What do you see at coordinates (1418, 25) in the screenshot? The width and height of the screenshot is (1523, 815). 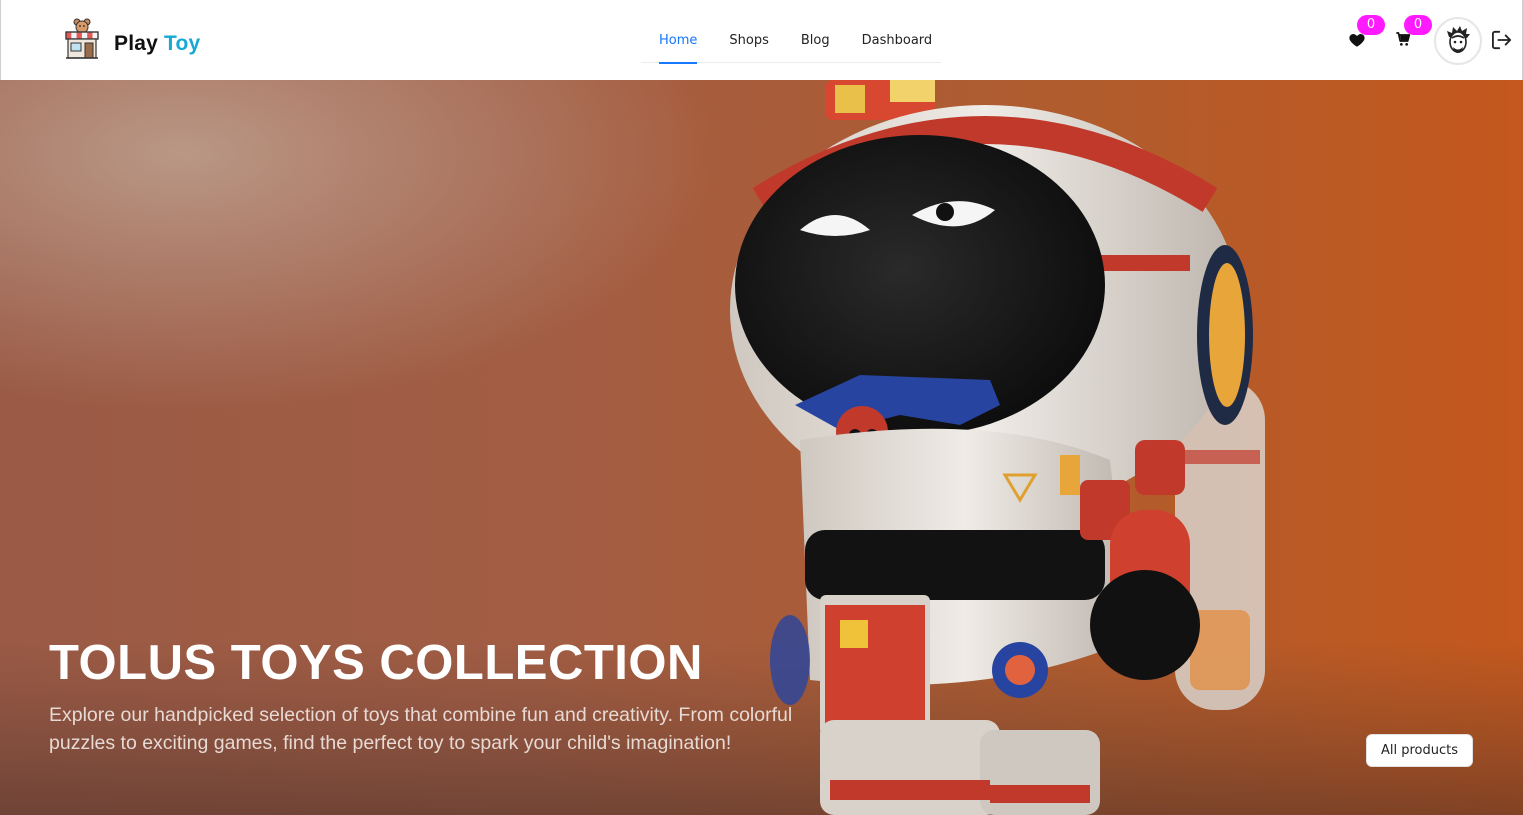 I see `cart-count-badge: 0` at bounding box center [1418, 25].